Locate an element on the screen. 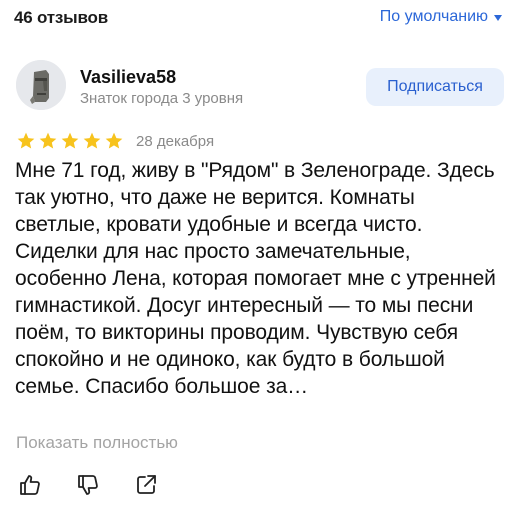 This screenshot has width=512, height=515. thumbs-down-icon is located at coordinates (88, 485).